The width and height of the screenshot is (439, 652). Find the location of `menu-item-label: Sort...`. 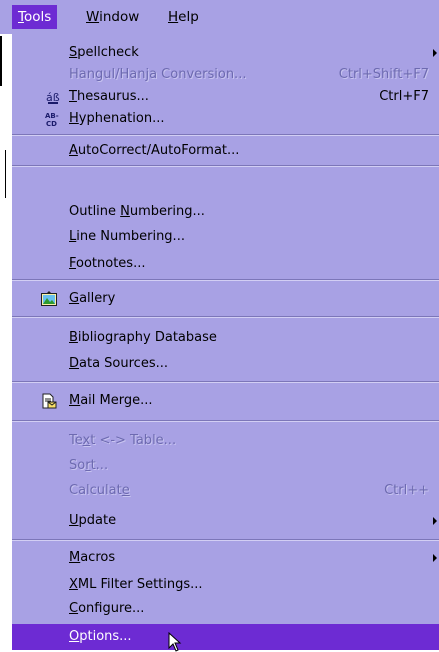

menu-item-label: Sort... is located at coordinates (89, 465).